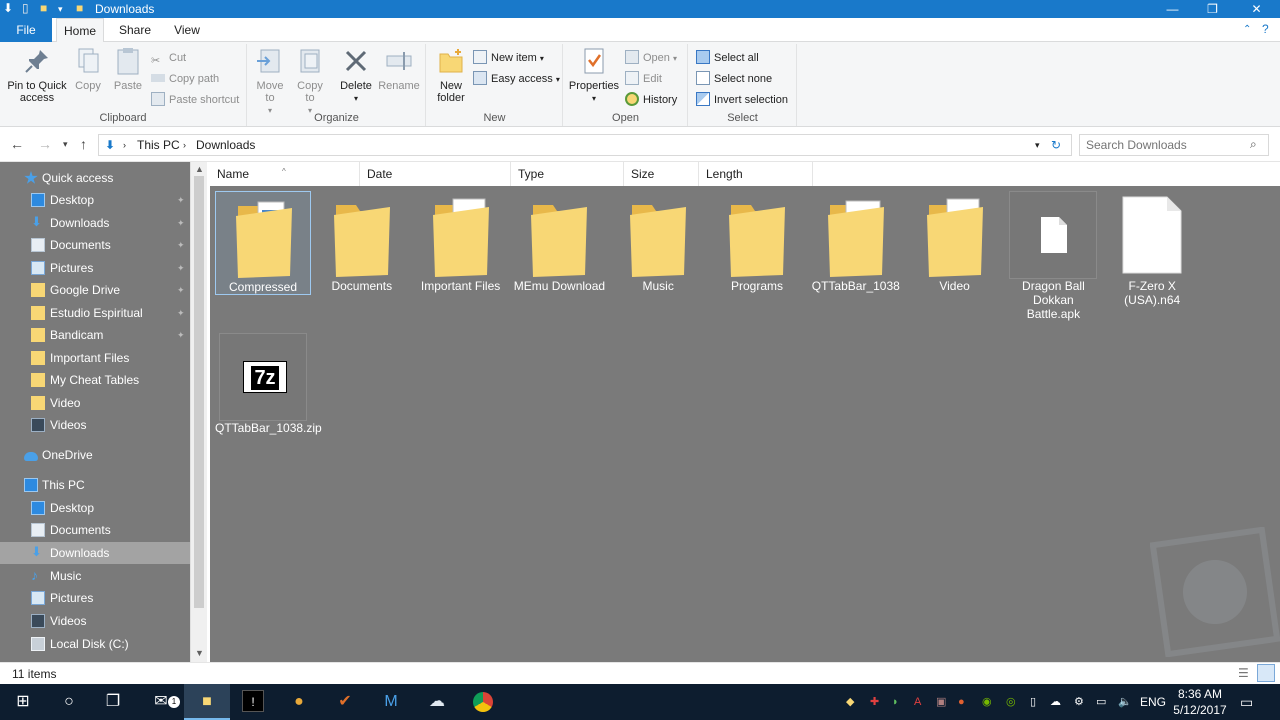 Image resolution: width=1280 pixels, height=720 pixels. I want to click on security-tray-icon: ◆, so click(850, 702).